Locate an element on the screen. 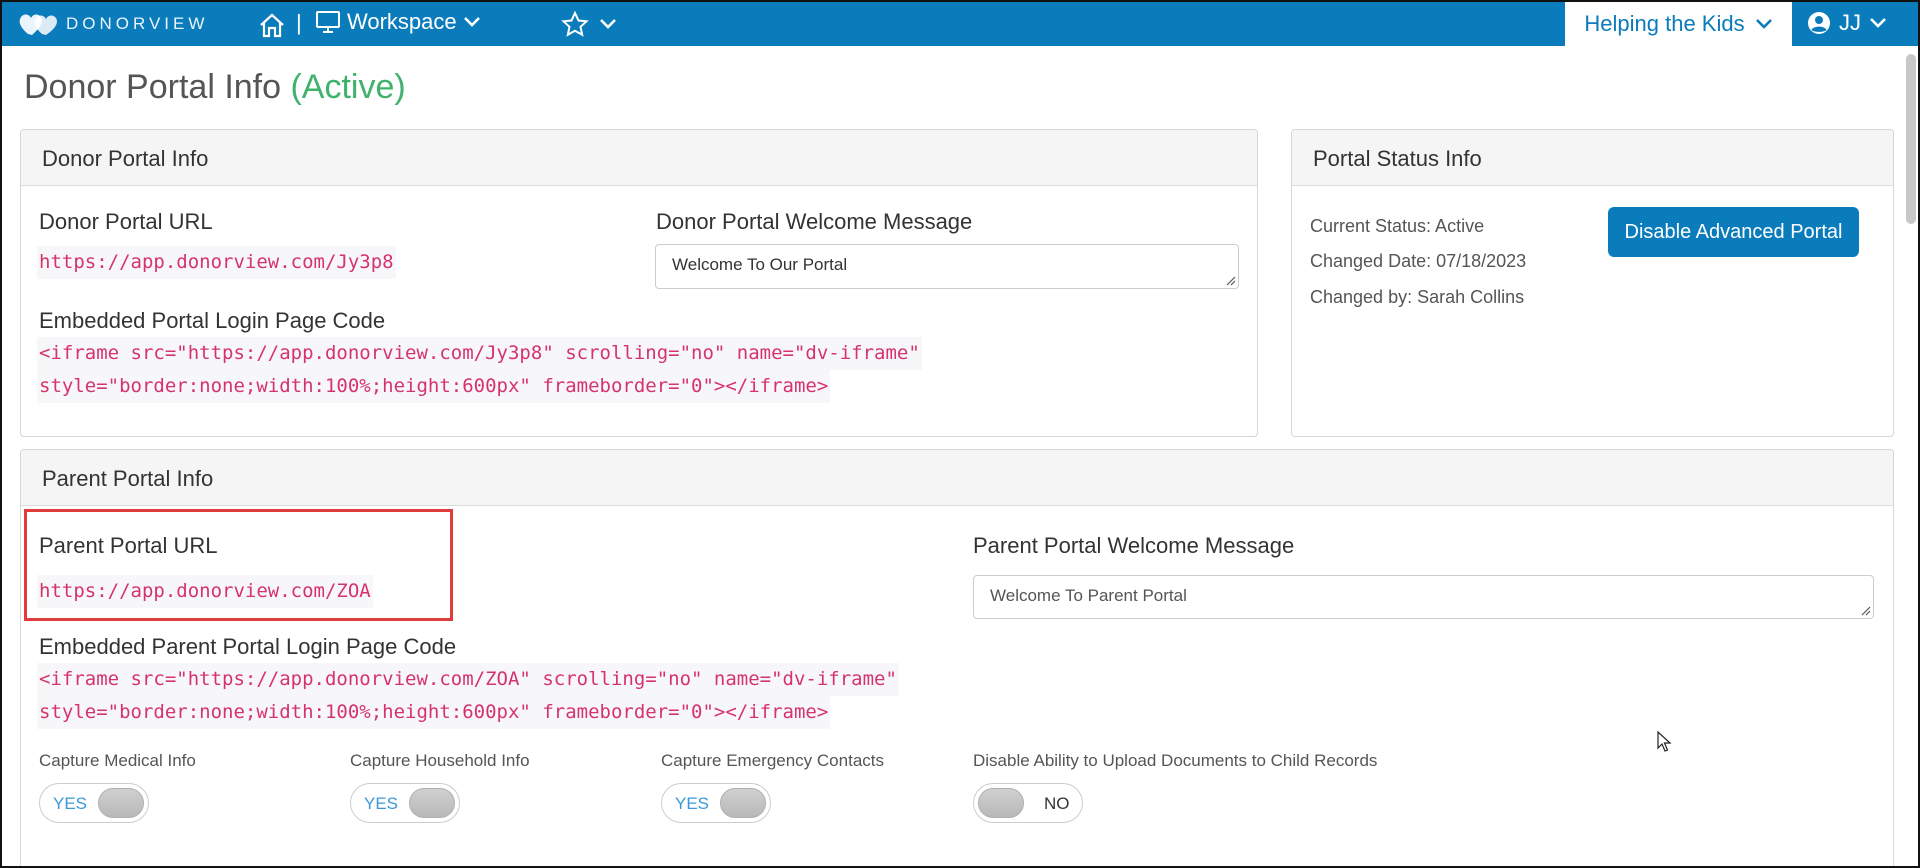 This screenshot has width=1920, height=868. organization-name: Helping the Kids is located at coordinates (1664, 23).